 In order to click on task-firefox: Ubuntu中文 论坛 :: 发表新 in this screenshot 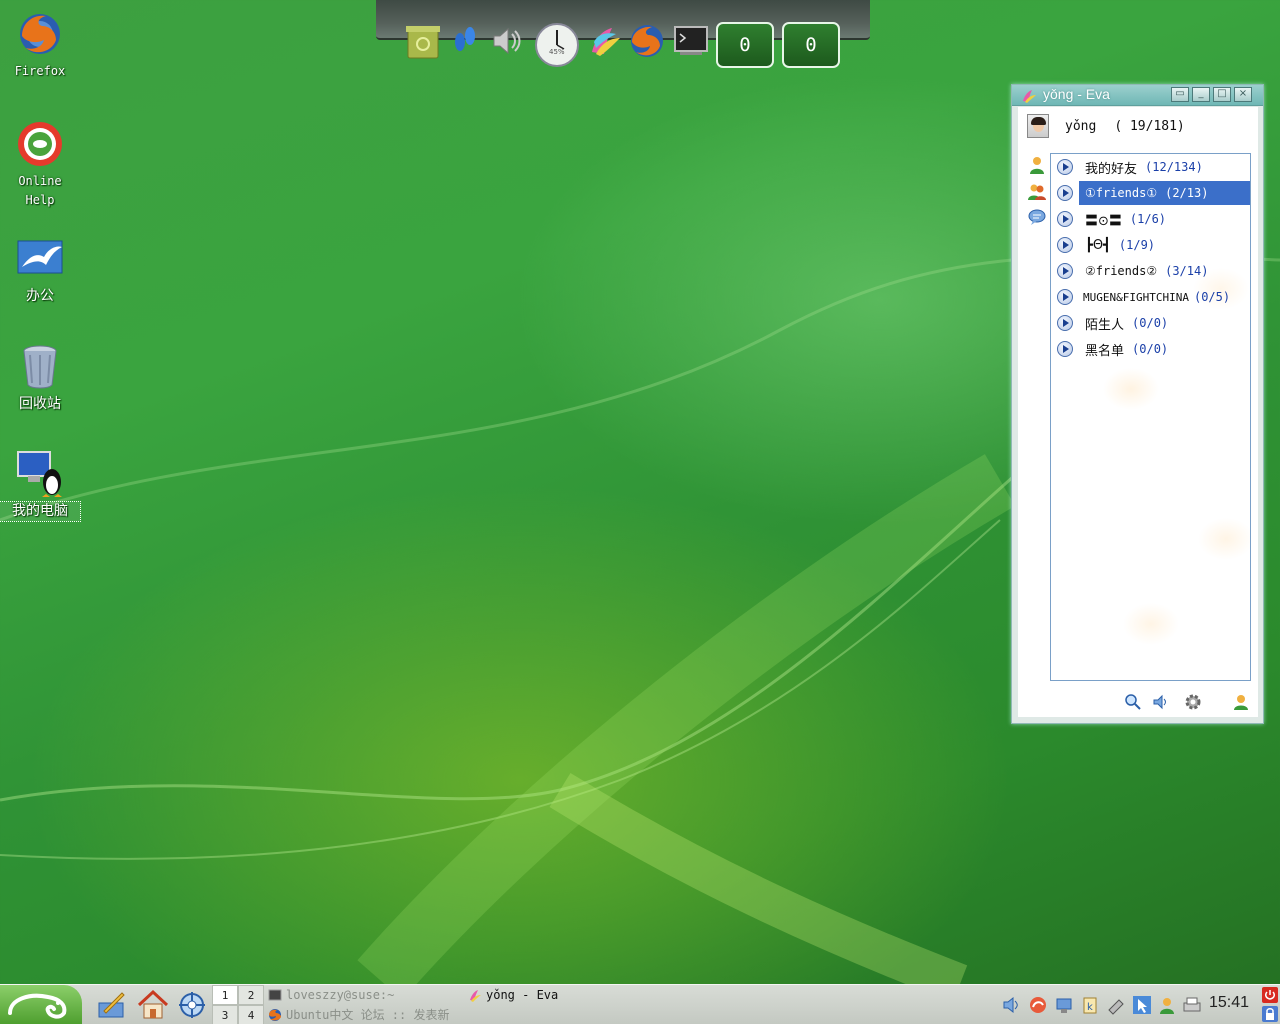, I will do `click(366, 1014)`.